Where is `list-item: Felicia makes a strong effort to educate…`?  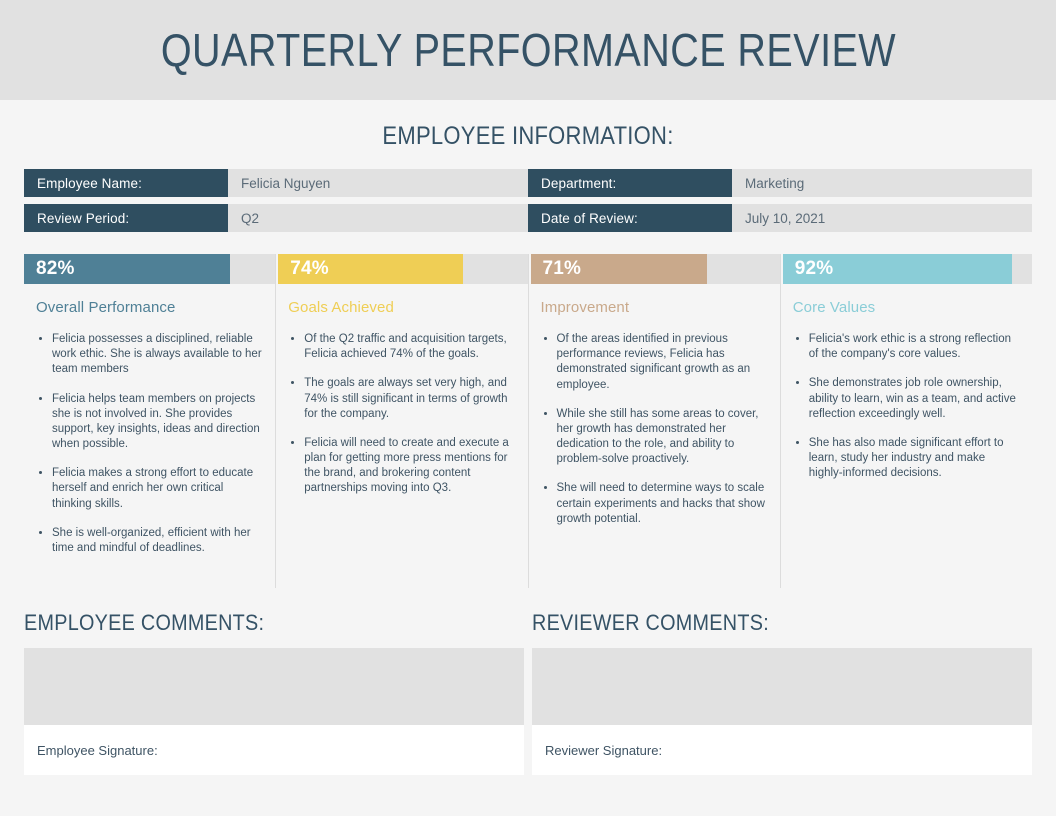 list-item: Felicia makes a strong effort to educate… is located at coordinates (149, 489).